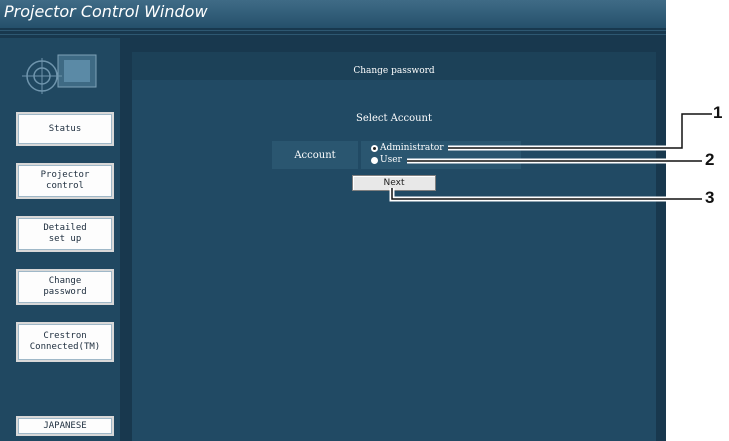  What do you see at coordinates (718, 112) in the screenshot?
I see `callout-1: 1` at bounding box center [718, 112].